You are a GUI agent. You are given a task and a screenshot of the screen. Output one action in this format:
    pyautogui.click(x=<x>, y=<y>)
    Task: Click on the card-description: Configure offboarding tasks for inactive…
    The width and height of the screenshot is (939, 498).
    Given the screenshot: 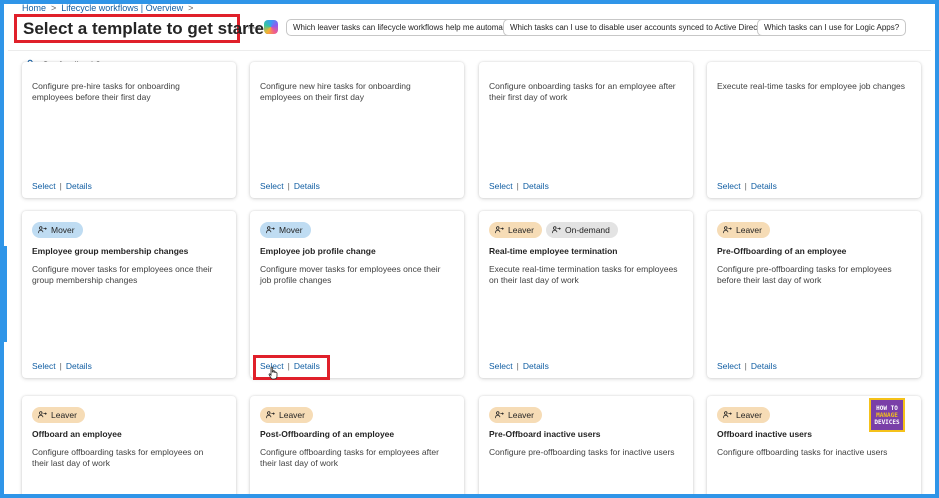 What is the action you would take?
    pyautogui.click(x=802, y=452)
    